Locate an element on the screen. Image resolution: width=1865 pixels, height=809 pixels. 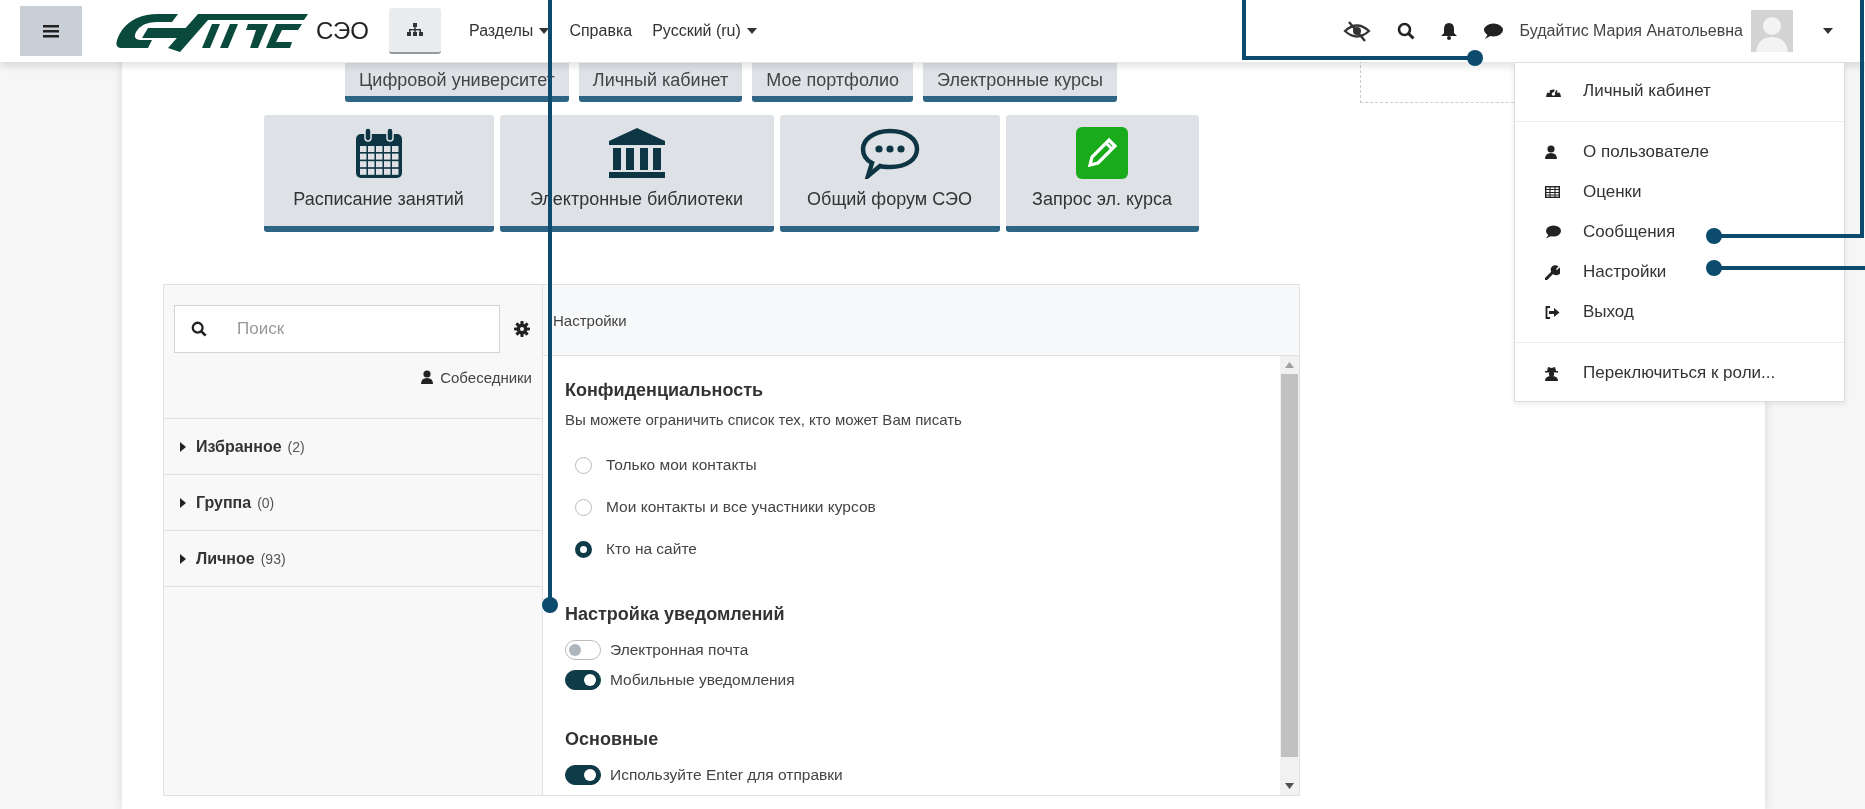
menu-item: О пользователе is located at coordinates (1679, 152).